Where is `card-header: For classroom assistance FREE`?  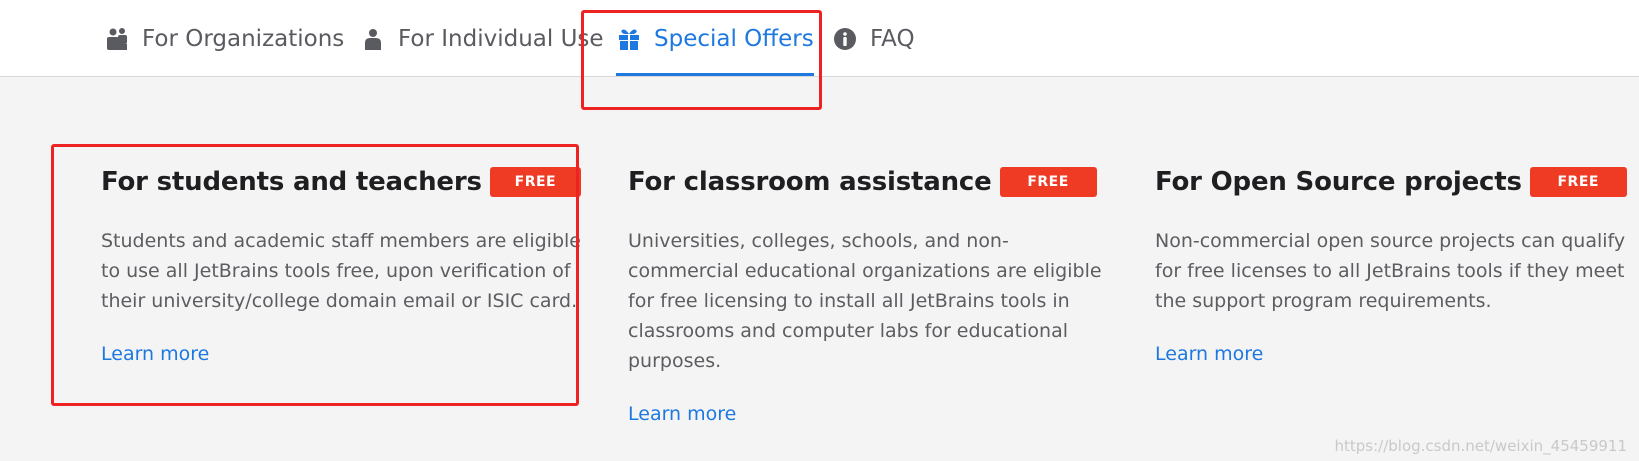
card-header: For classroom assistance FREE is located at coordinates (868, 182).